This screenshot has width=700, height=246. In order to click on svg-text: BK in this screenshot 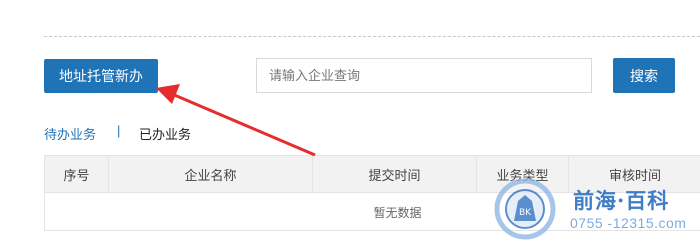, I will do `click(525, 213)`.